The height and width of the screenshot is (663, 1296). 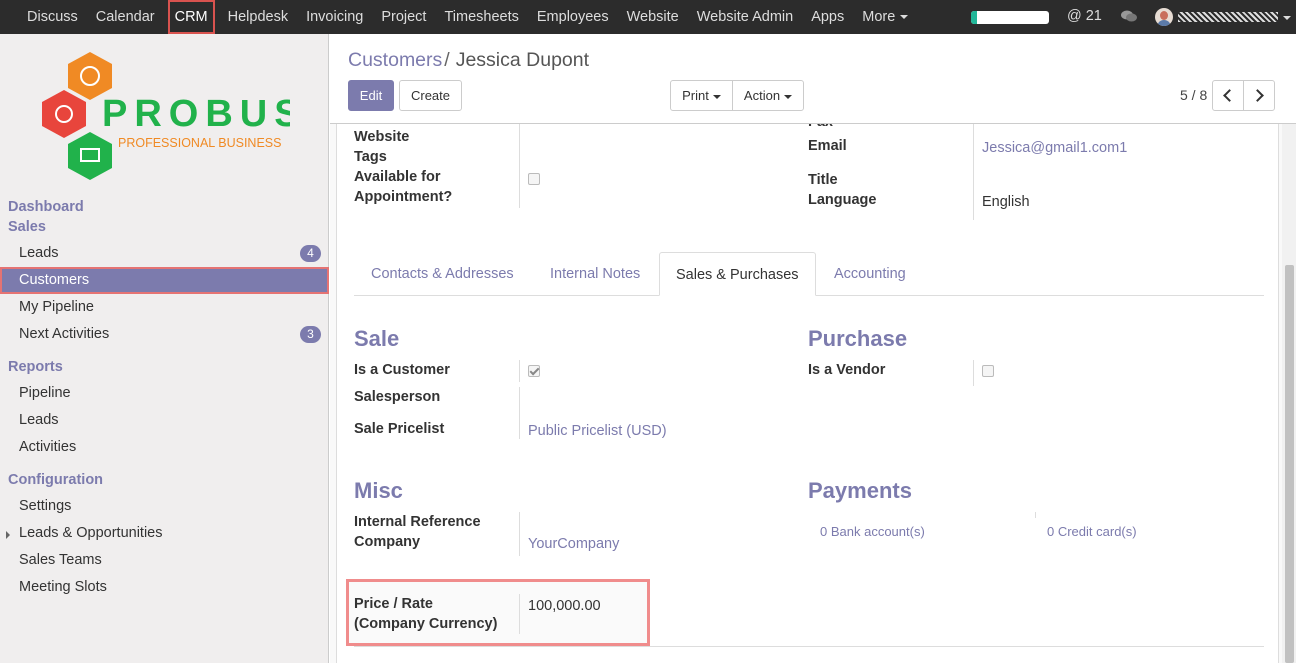 I want to click on sidebar-item-next-activities: Next Activities 3, so click(x=164, y=334).